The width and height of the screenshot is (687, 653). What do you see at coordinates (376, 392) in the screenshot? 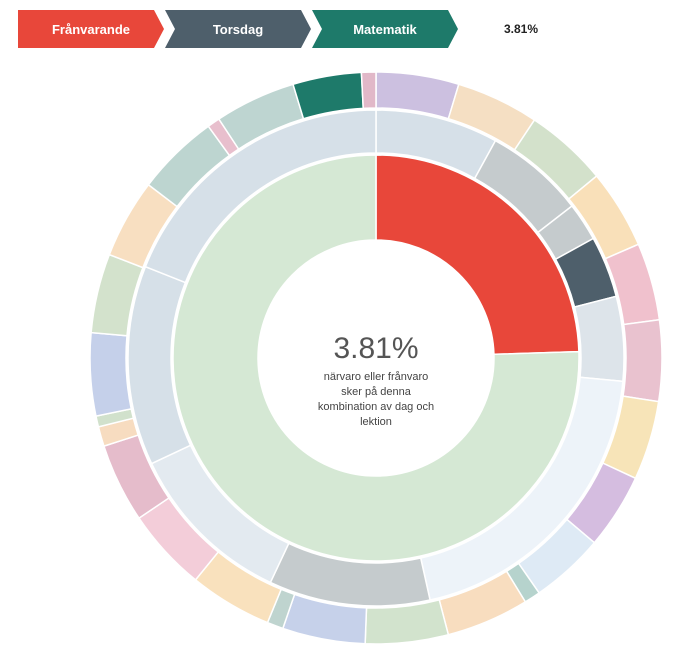
I see `center-description-line-2: sker på denna` at bounding box center [376, 392].